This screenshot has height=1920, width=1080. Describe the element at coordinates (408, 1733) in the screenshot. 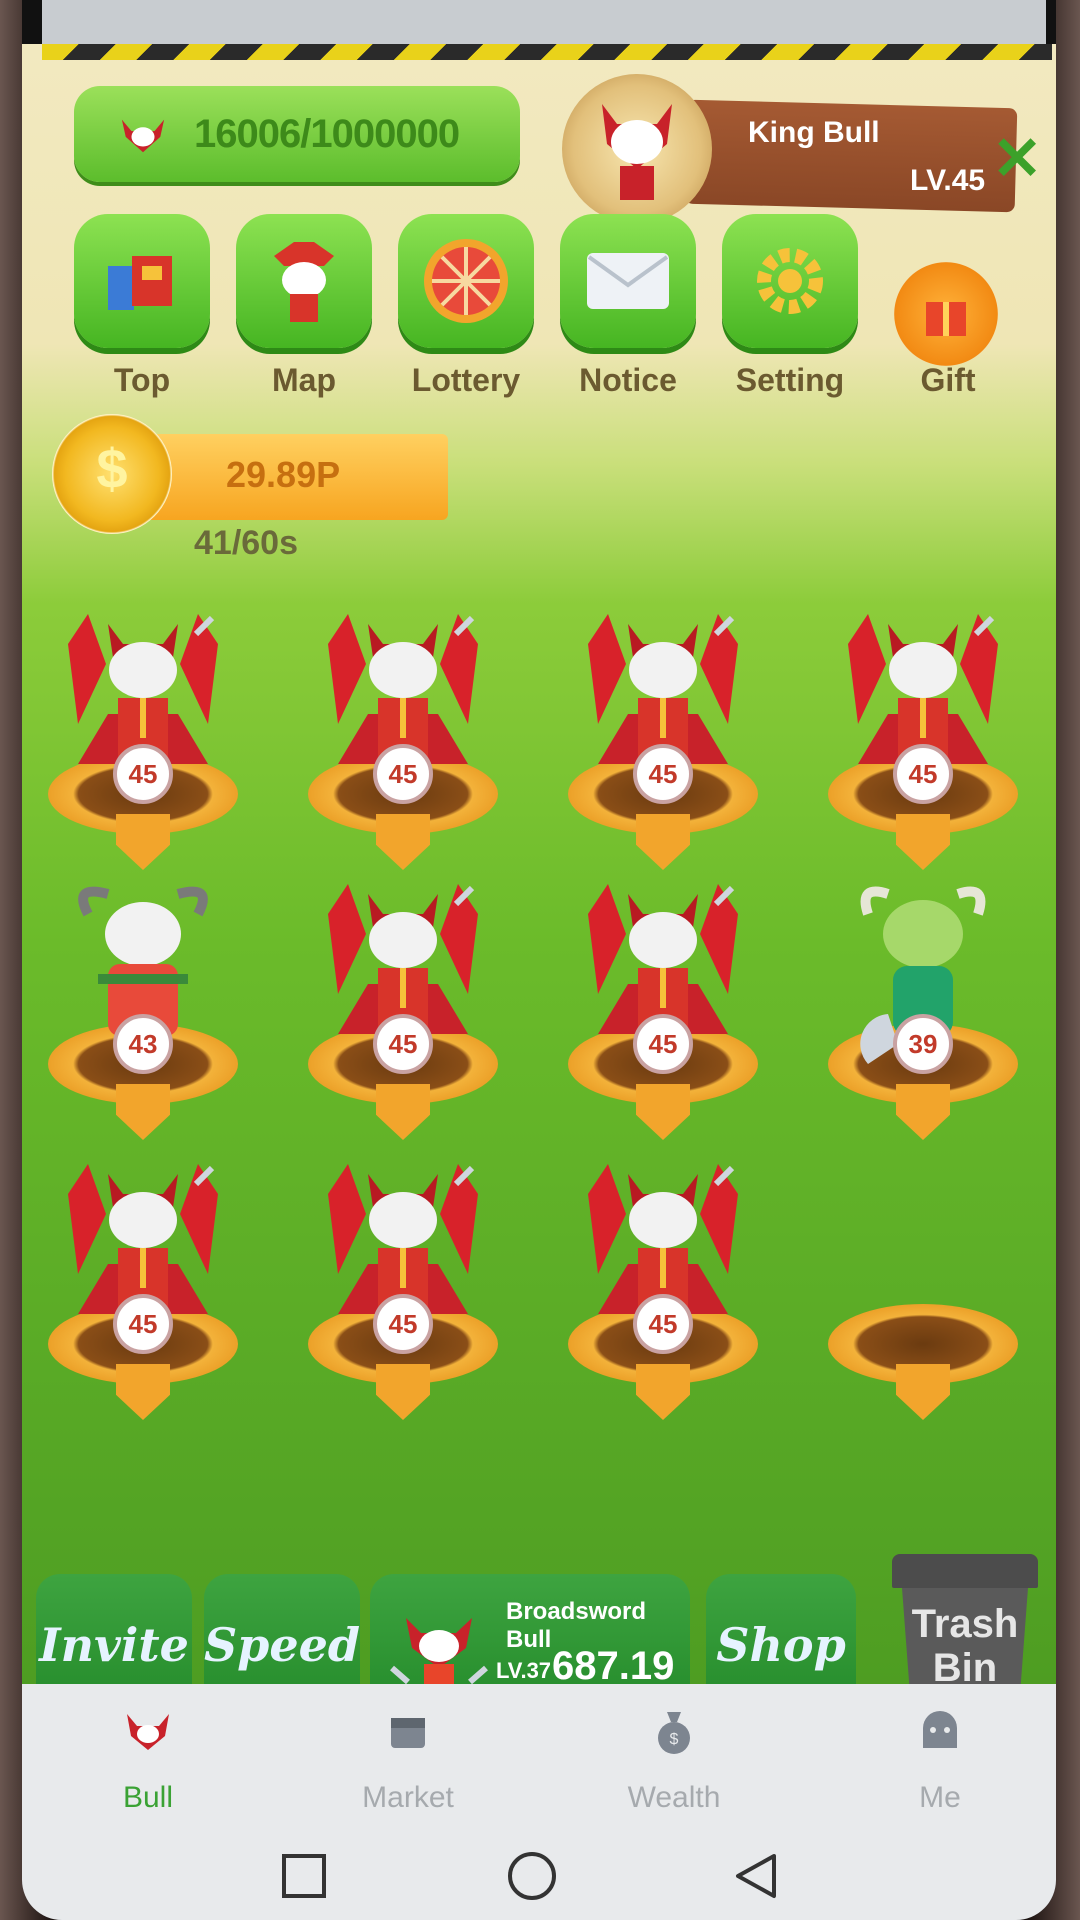

I see `market-icon` at that location.